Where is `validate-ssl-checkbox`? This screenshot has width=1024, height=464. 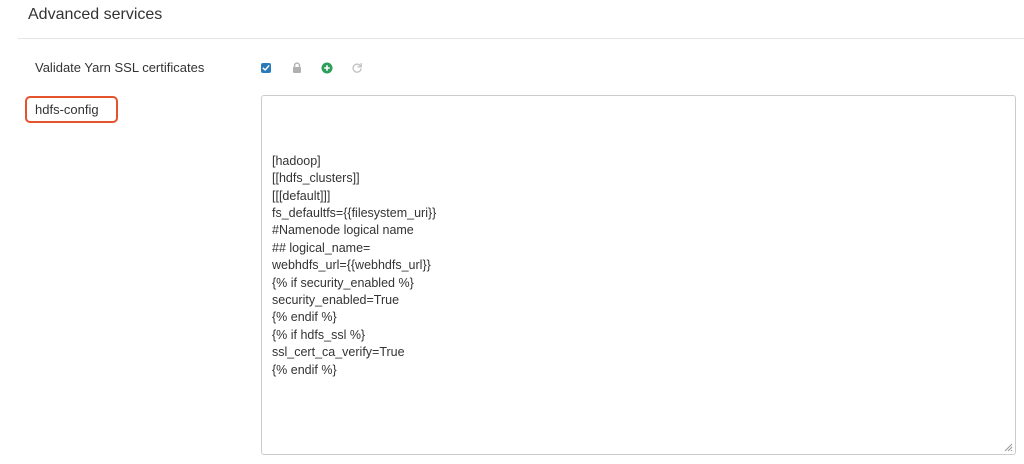 validate-ssl-checkbox is located at coordinates (266, 68).